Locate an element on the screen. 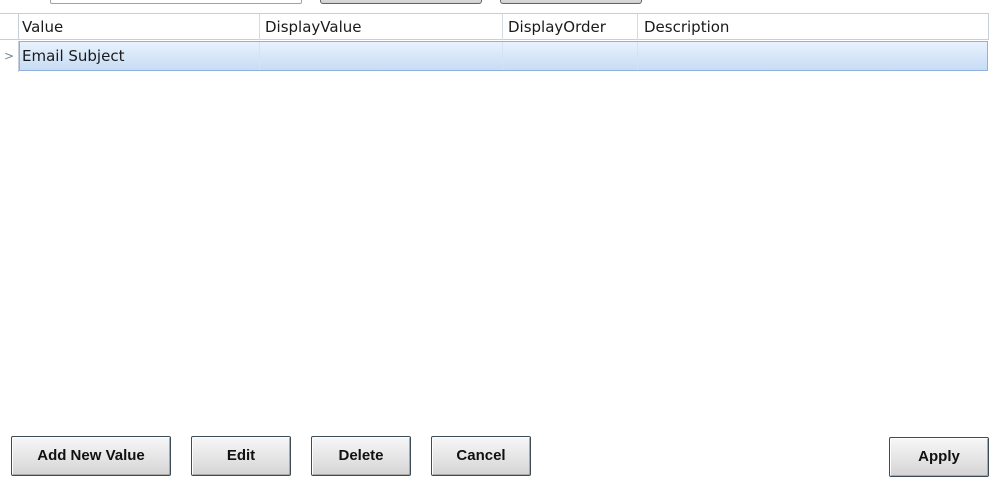  row-indicator-arrow-icon: > is located at coordinates (9, 56).